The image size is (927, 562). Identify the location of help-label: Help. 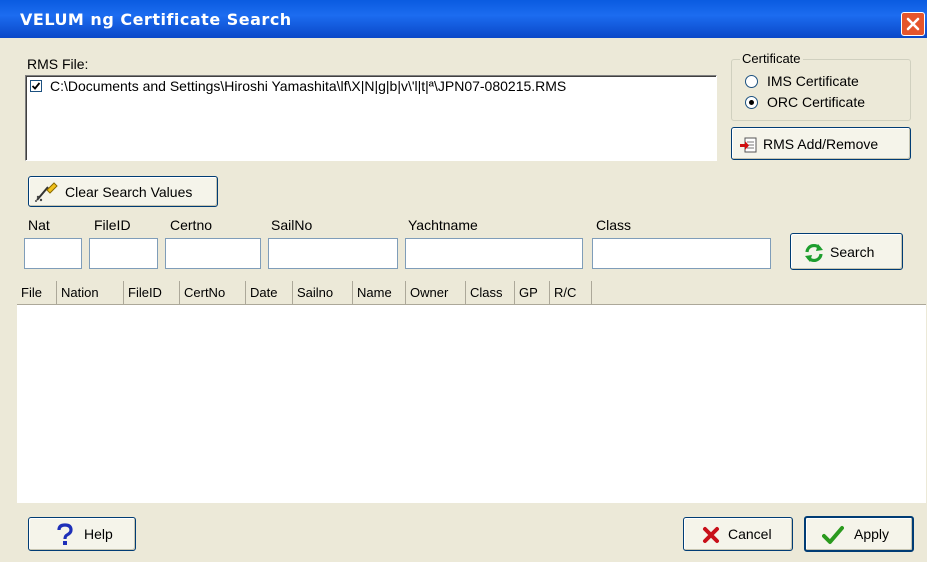
(98, 534).